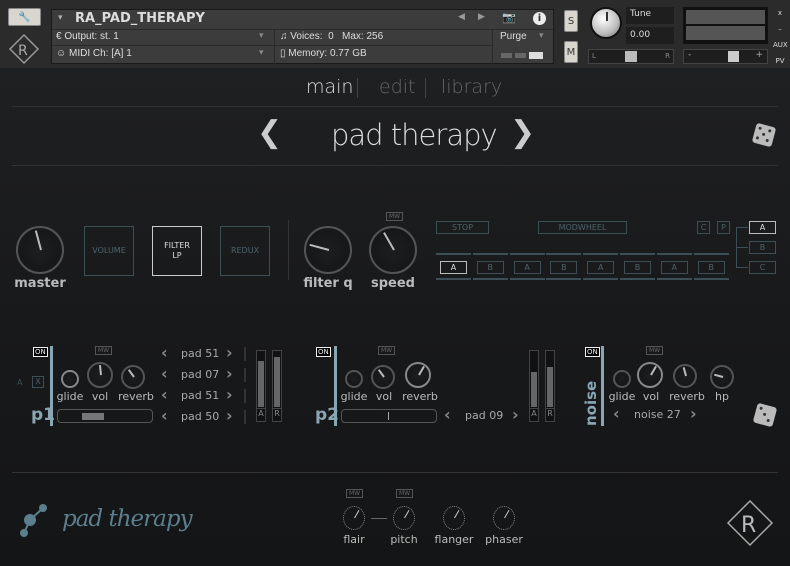  What do you see at coordinates (109, 251) in the screenshot?
I see `volume-mode-button: VOLUME` at bounding box center [109, 251].